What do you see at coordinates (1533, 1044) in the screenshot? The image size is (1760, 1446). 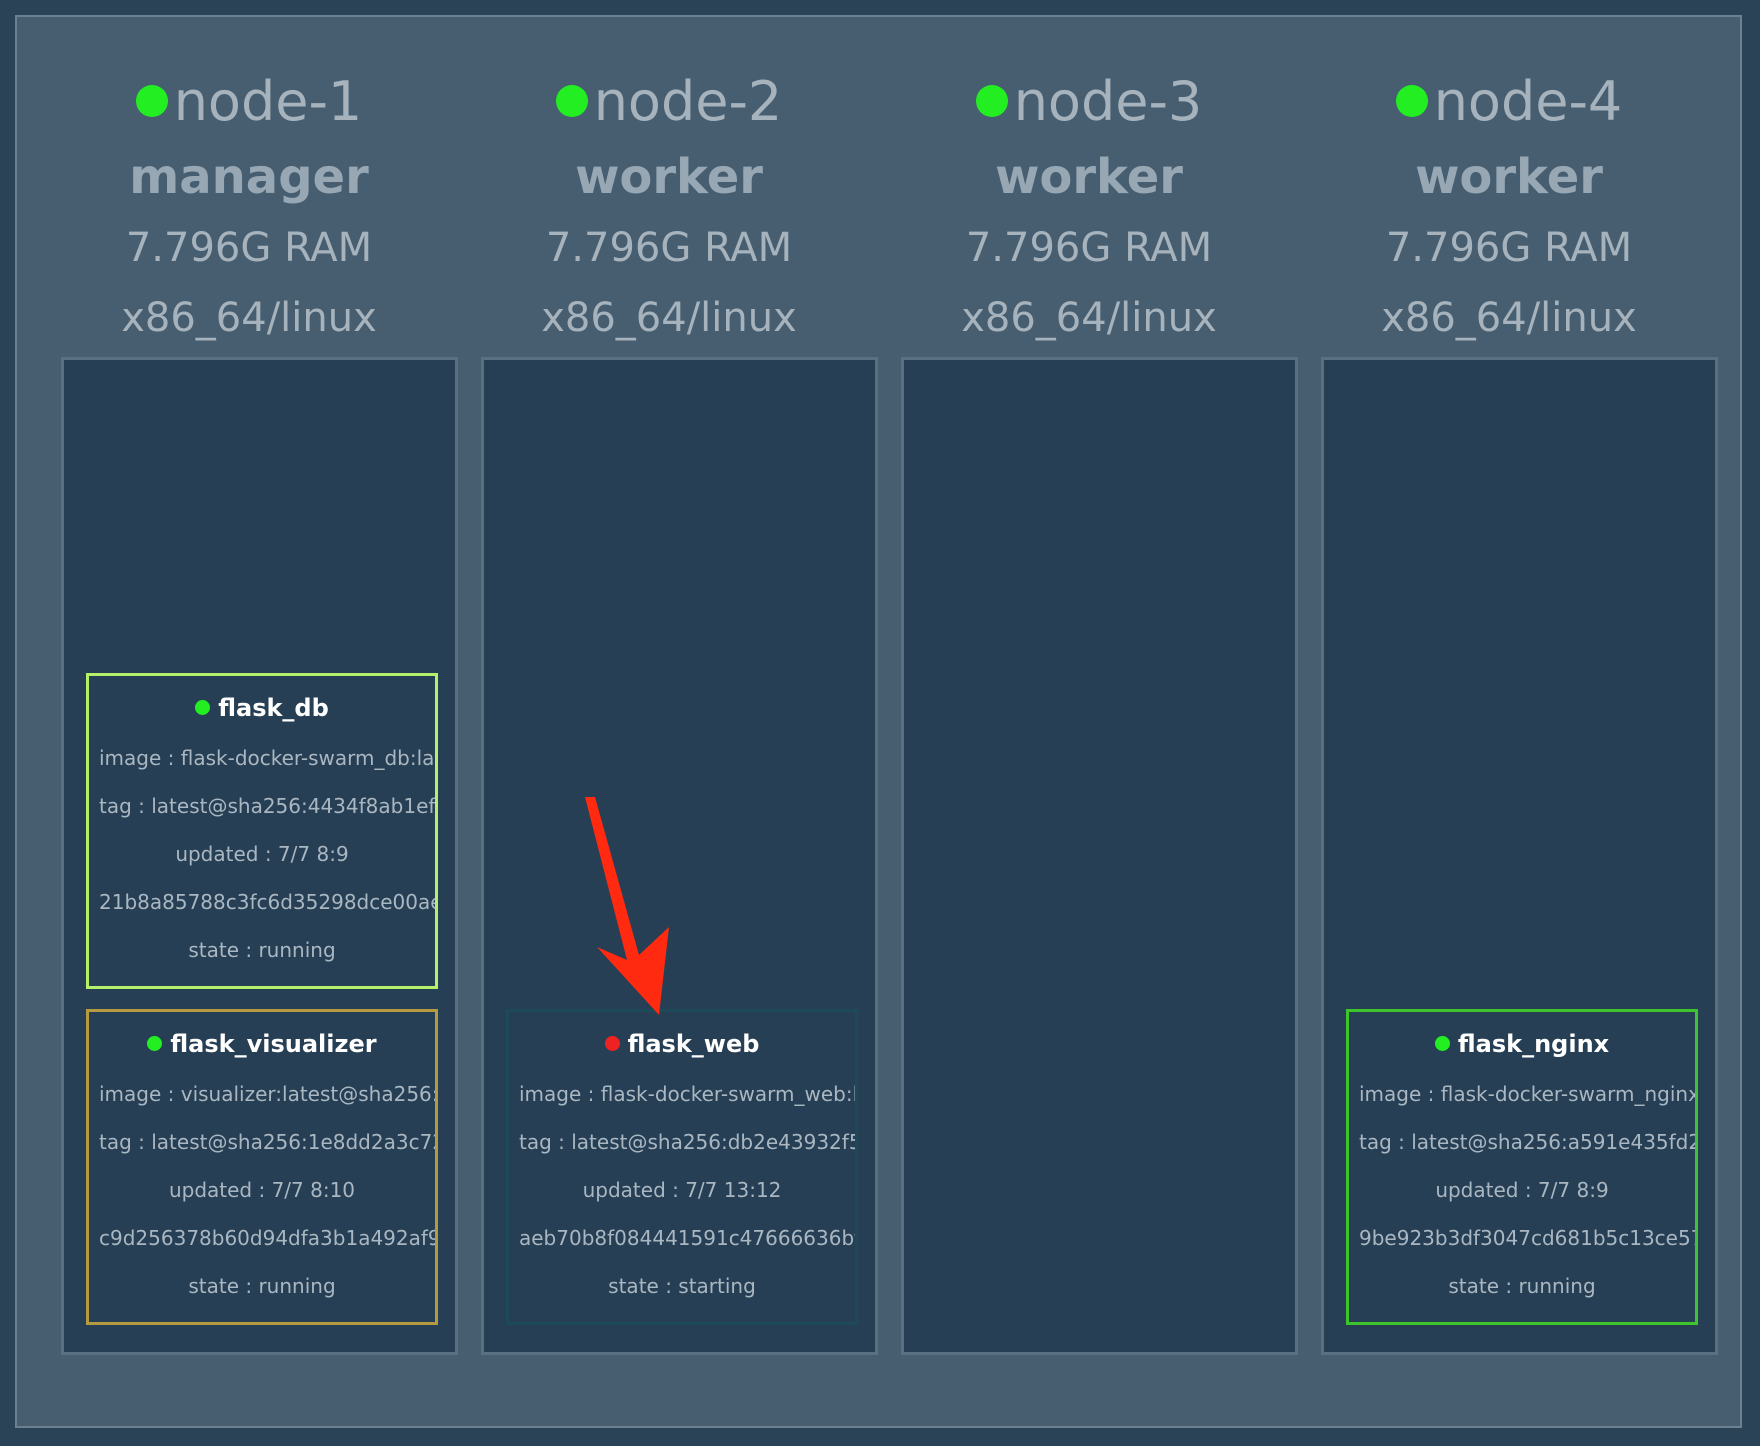 I see `task-name: flask_nginx` at bounding box center [1533, 1044].